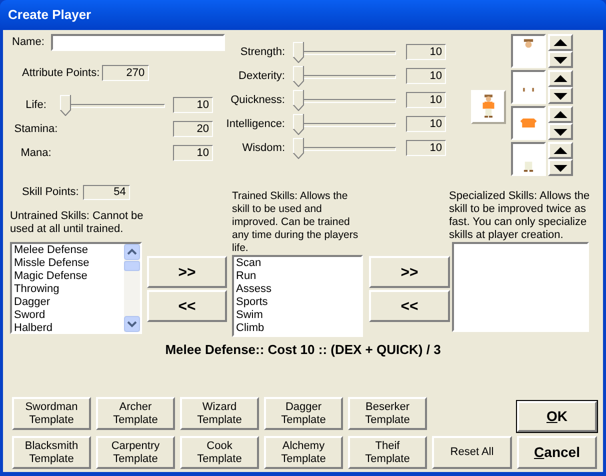 The width and height of the screenshot is (606, 476). What do you see at coordinates (36, 129) in the screenshot?
I see `attribute-label: Stamina:` at bounding box center [36, 129].